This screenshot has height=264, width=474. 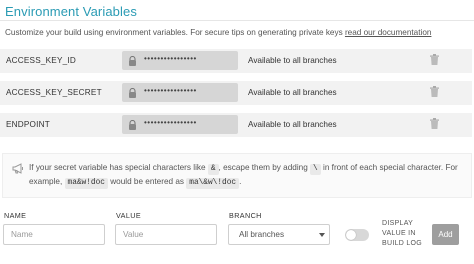 I want to click on name-column-header: NAME, so click(x=15, y=215).